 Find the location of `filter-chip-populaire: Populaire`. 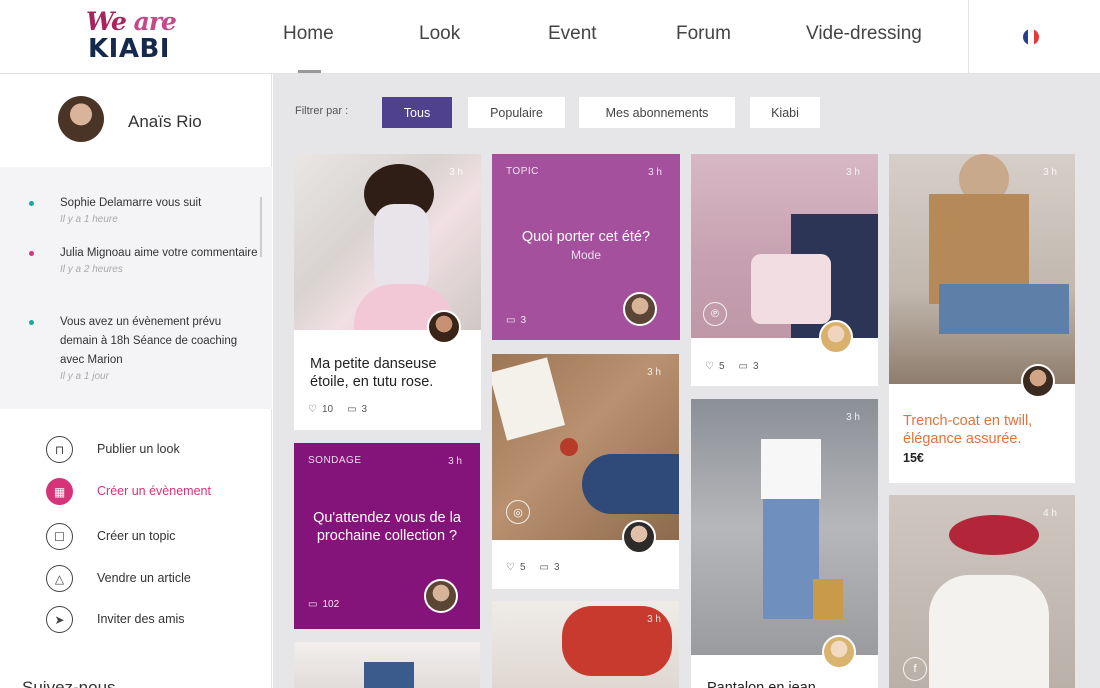

filter-chip-populaire: Populaire is located at coordinates (516, 112).